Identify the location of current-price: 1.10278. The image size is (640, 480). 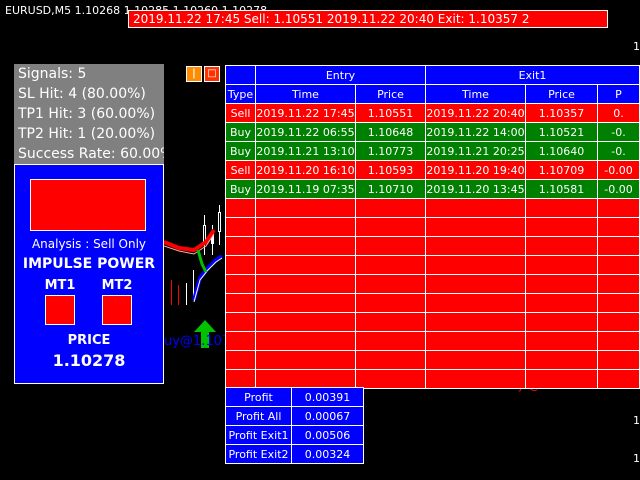
(89, 360).